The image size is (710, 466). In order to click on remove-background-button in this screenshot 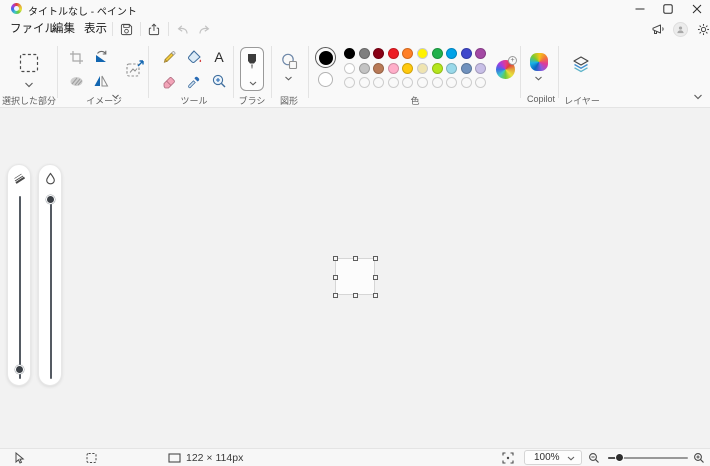, I will do `click(76, 81)`.